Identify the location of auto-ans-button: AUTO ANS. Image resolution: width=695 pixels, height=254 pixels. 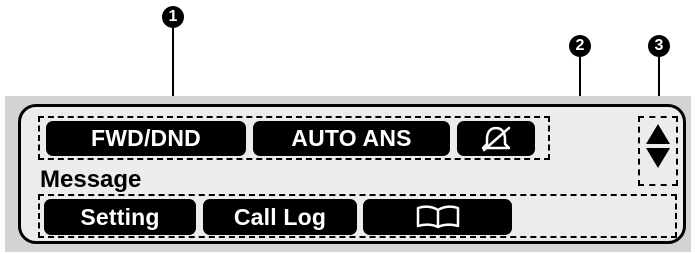
(351, 138).